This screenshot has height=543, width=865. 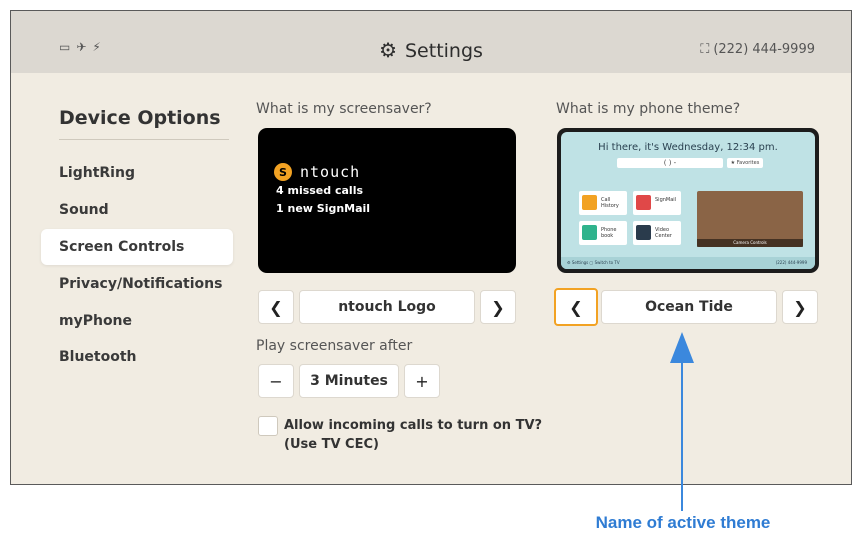 What do you see at coordinates (431, 42) in the screenshot?
I see `top-bar: ▭ ✈ ⚡ ⚙ Settings ⛶ (222) 444-9999` at bounding box center [431, 42].